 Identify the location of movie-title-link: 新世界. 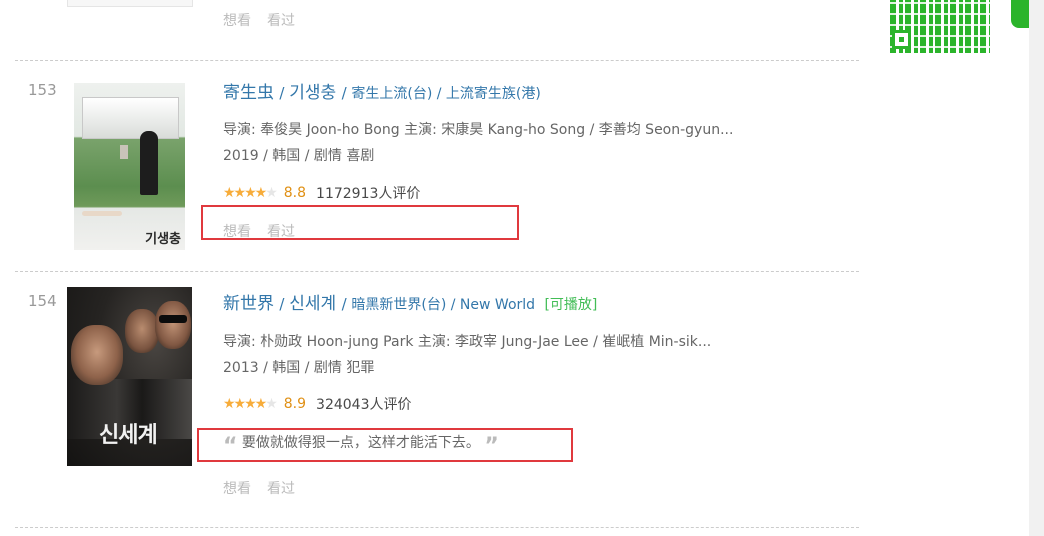
(248, 304).